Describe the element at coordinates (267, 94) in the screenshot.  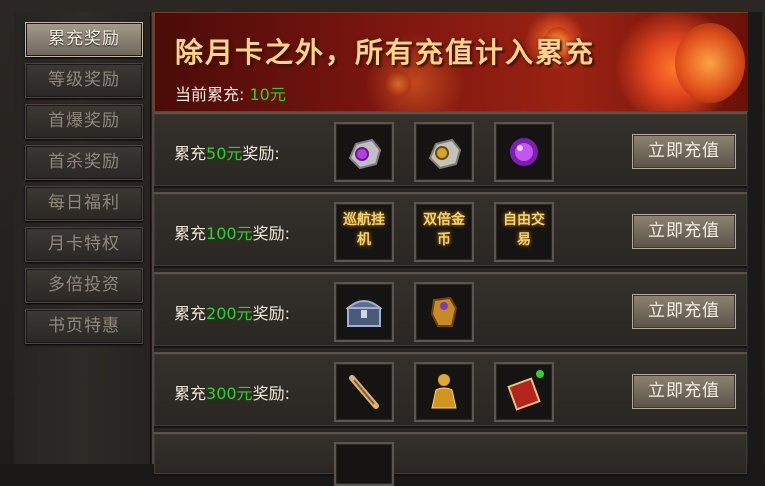
I see `current-recharge-value: 10元` at that location.